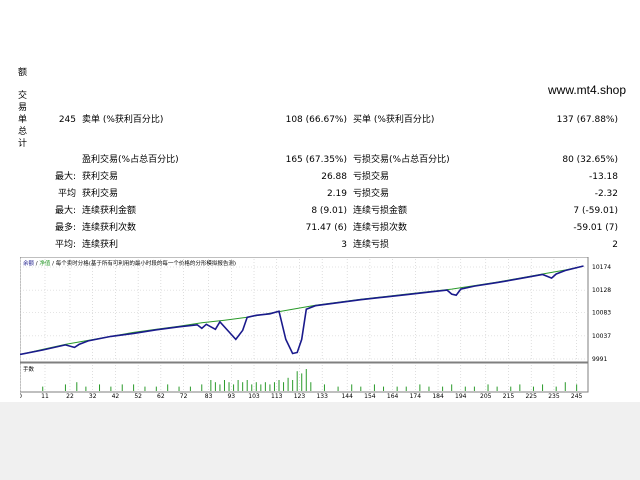 The image size is (640, 480). I want to click on row6-value2: 71.47 (6), so click(326, 228).